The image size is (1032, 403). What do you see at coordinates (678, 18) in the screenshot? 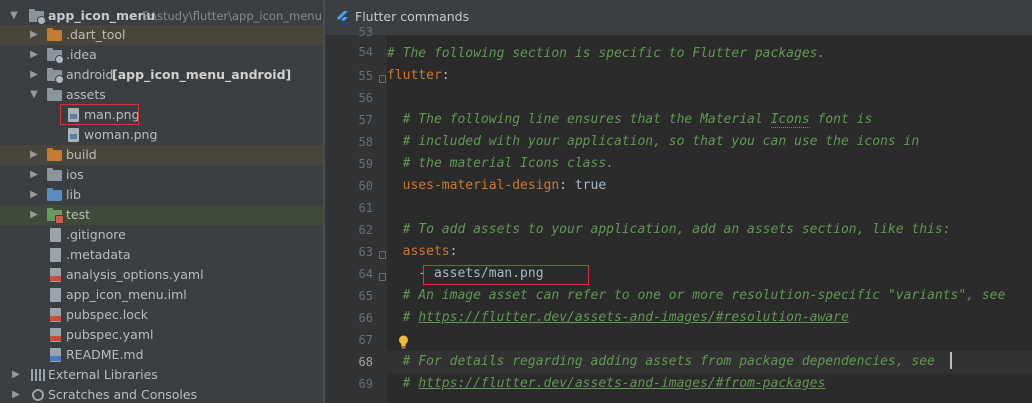
I see `flutter-commands-banner: Flutter commands` at bounding box center [678, 18].